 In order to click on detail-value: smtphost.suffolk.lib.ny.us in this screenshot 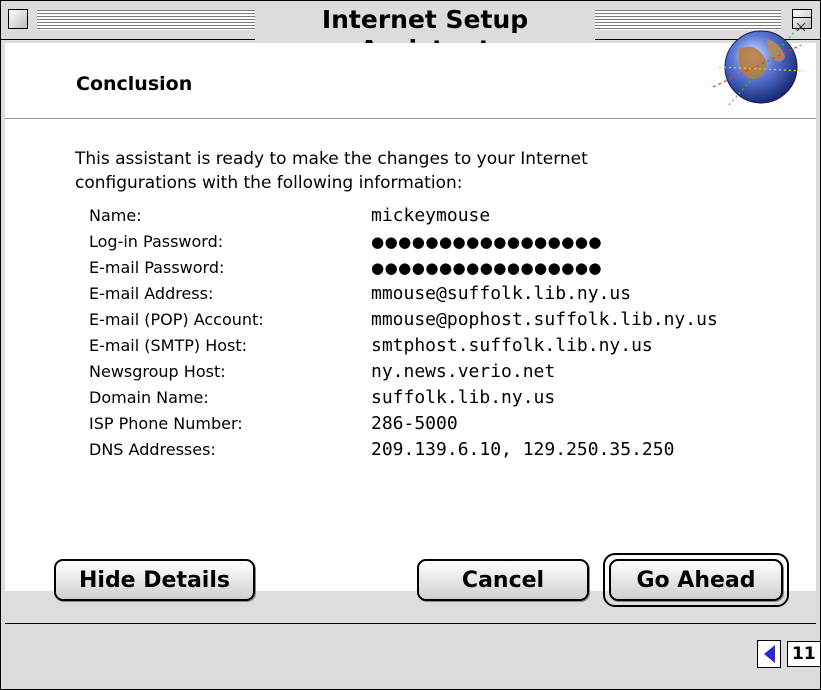, I will do `click(512, 345)`.